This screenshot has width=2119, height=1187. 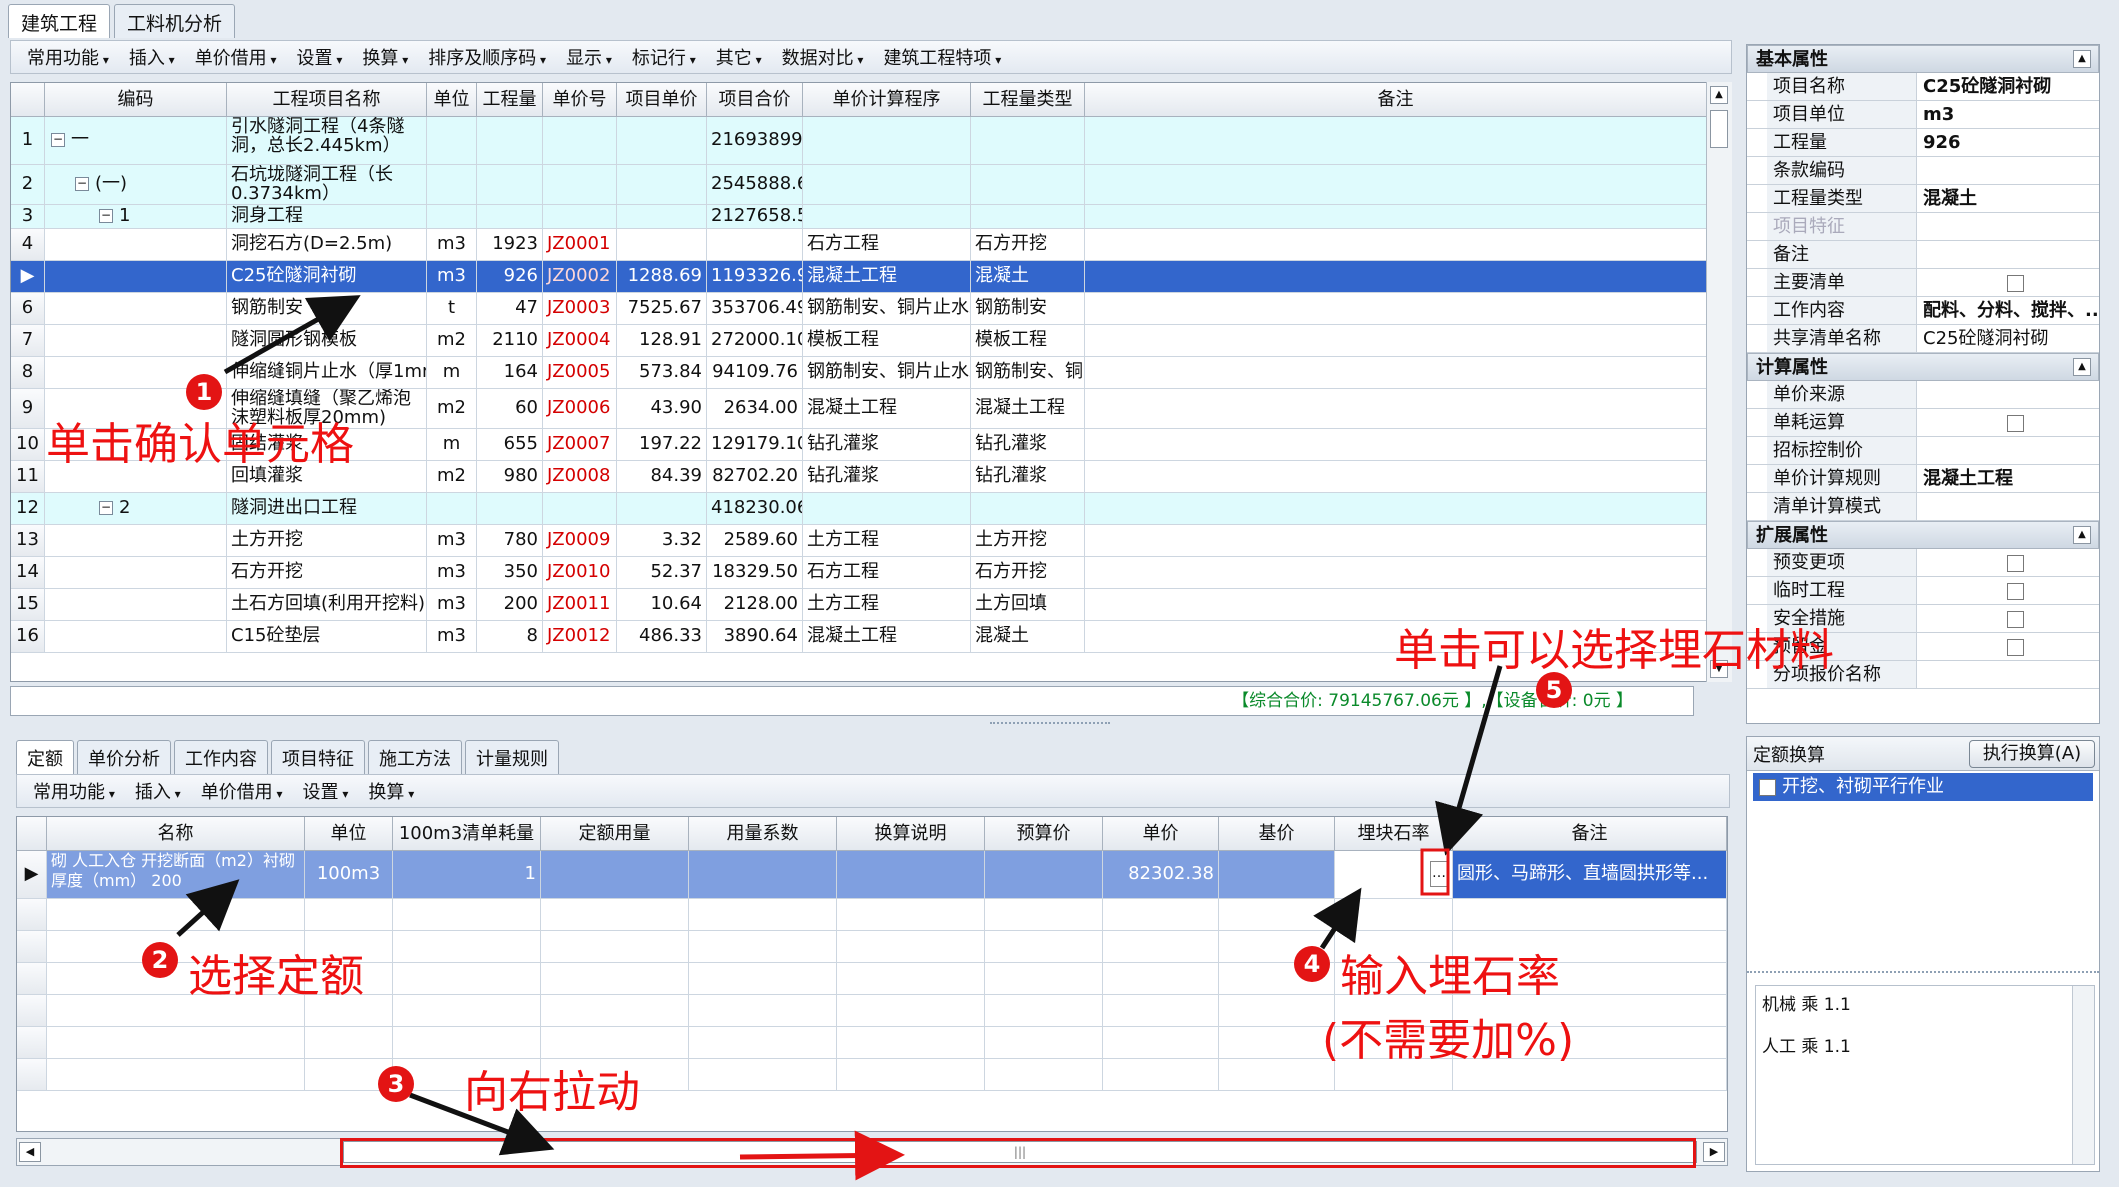 I want to click on annotation-4-subtext: (不需要加%), so click(x=1448, y=1040).